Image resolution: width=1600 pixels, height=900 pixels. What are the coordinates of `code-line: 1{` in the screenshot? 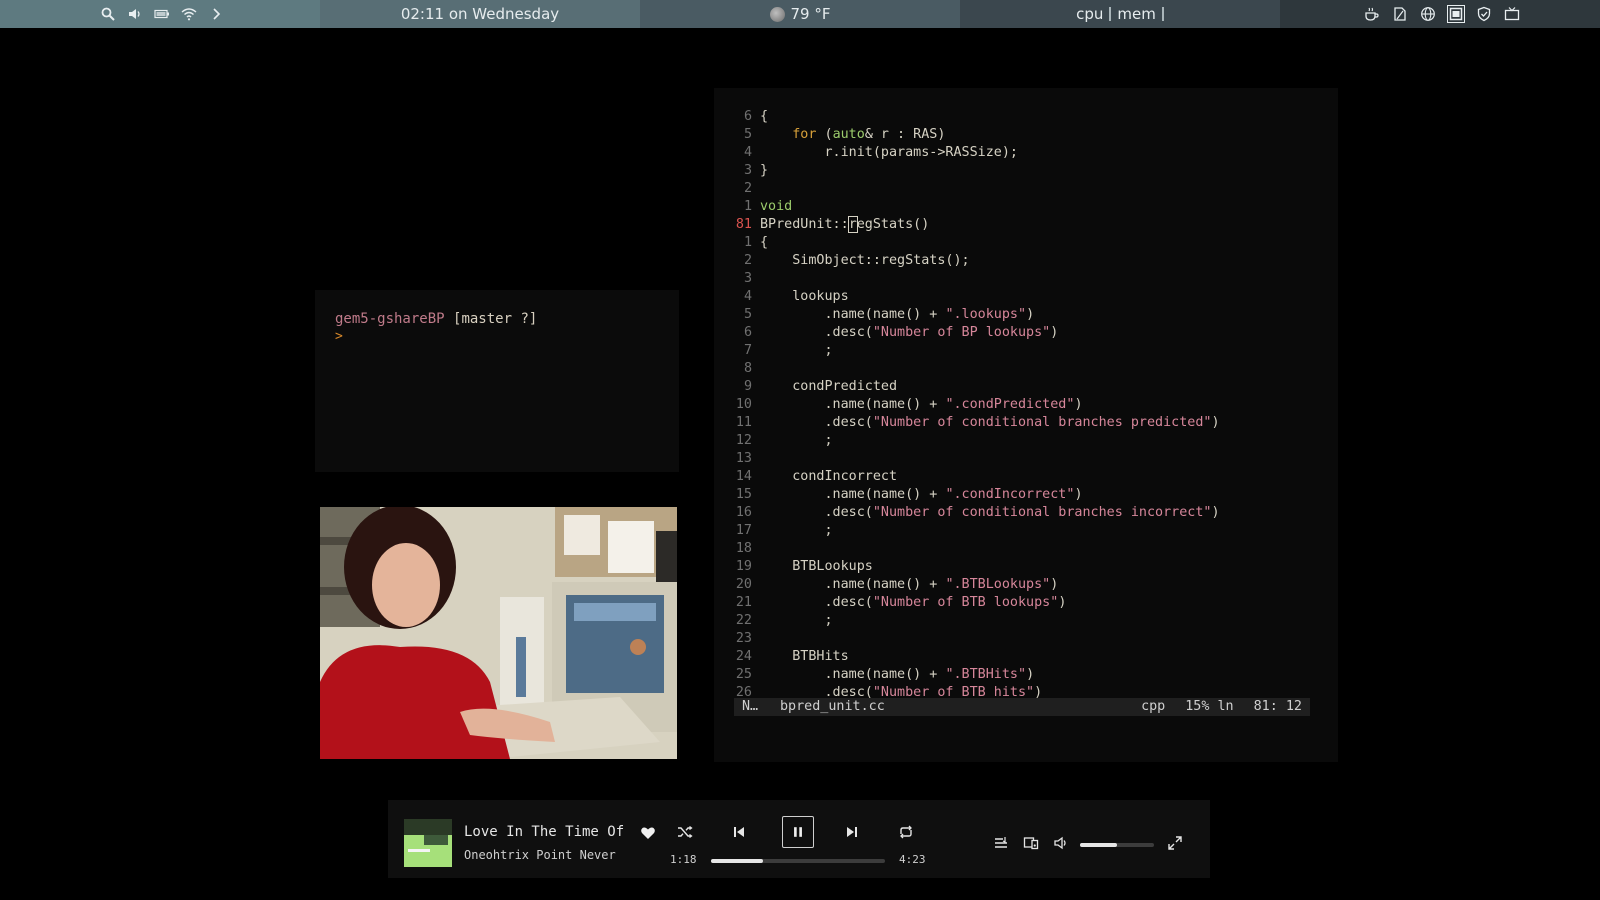 It's located at (1022, 243).